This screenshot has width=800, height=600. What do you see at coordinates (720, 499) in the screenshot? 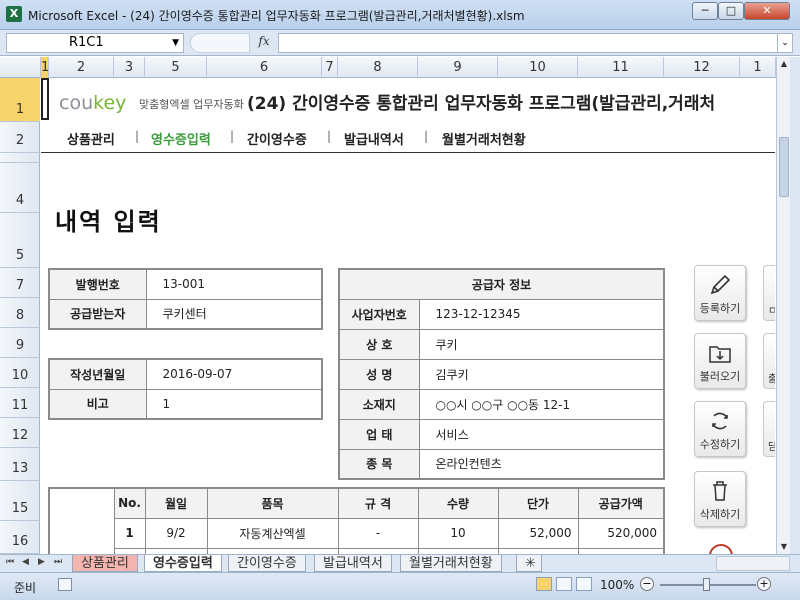
I see `delete-button: 삭제하기` at bounding box center [720, 499].